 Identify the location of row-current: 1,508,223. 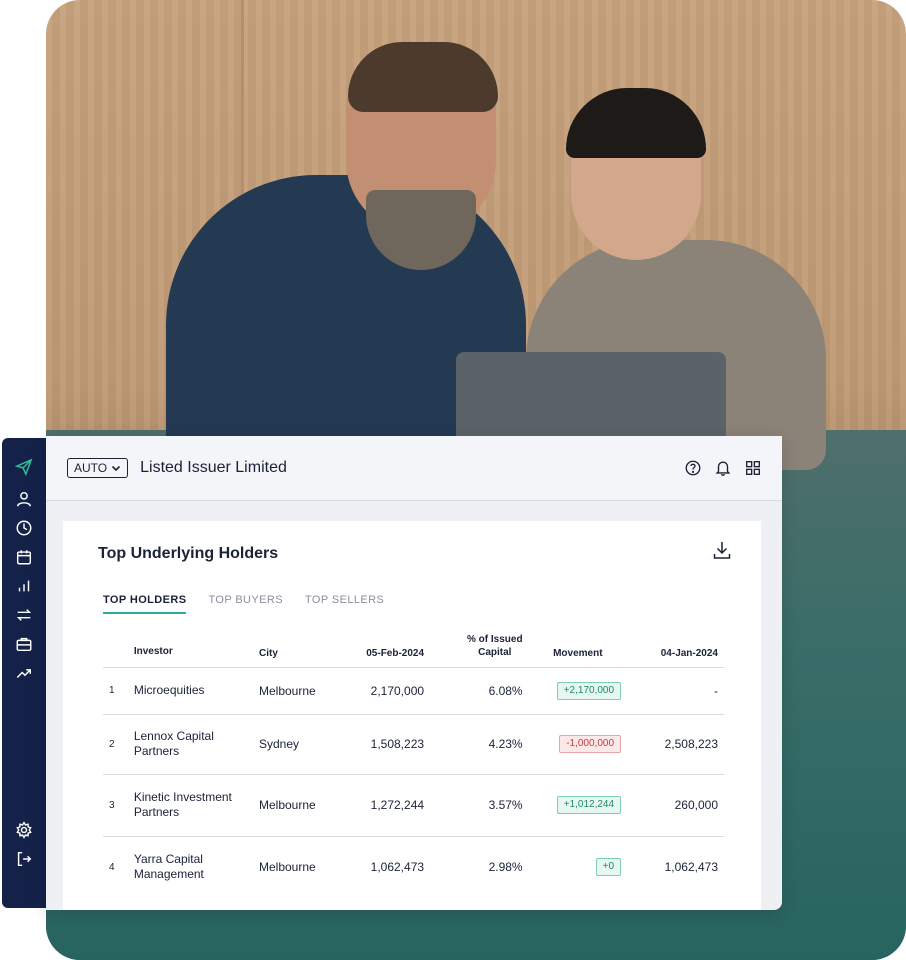
(386, 744).